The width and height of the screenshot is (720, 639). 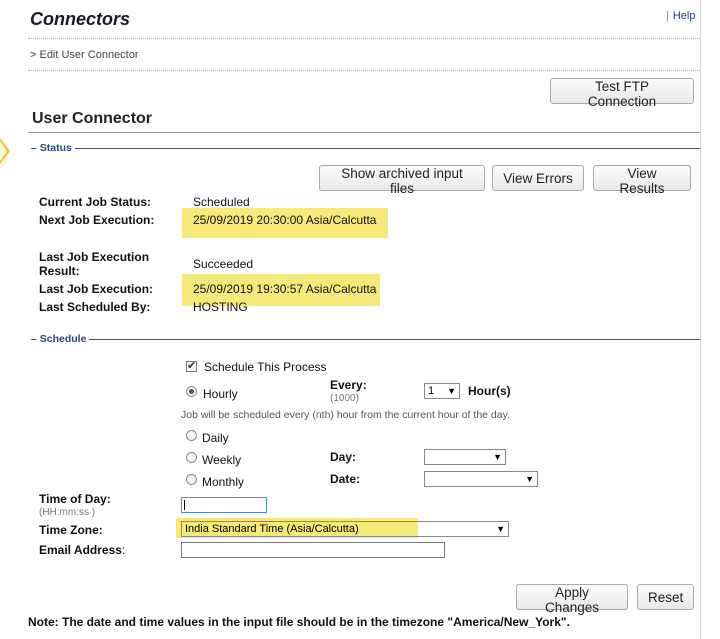 I want to click on weekly-label: Weekly, so click(x=222, y=460).